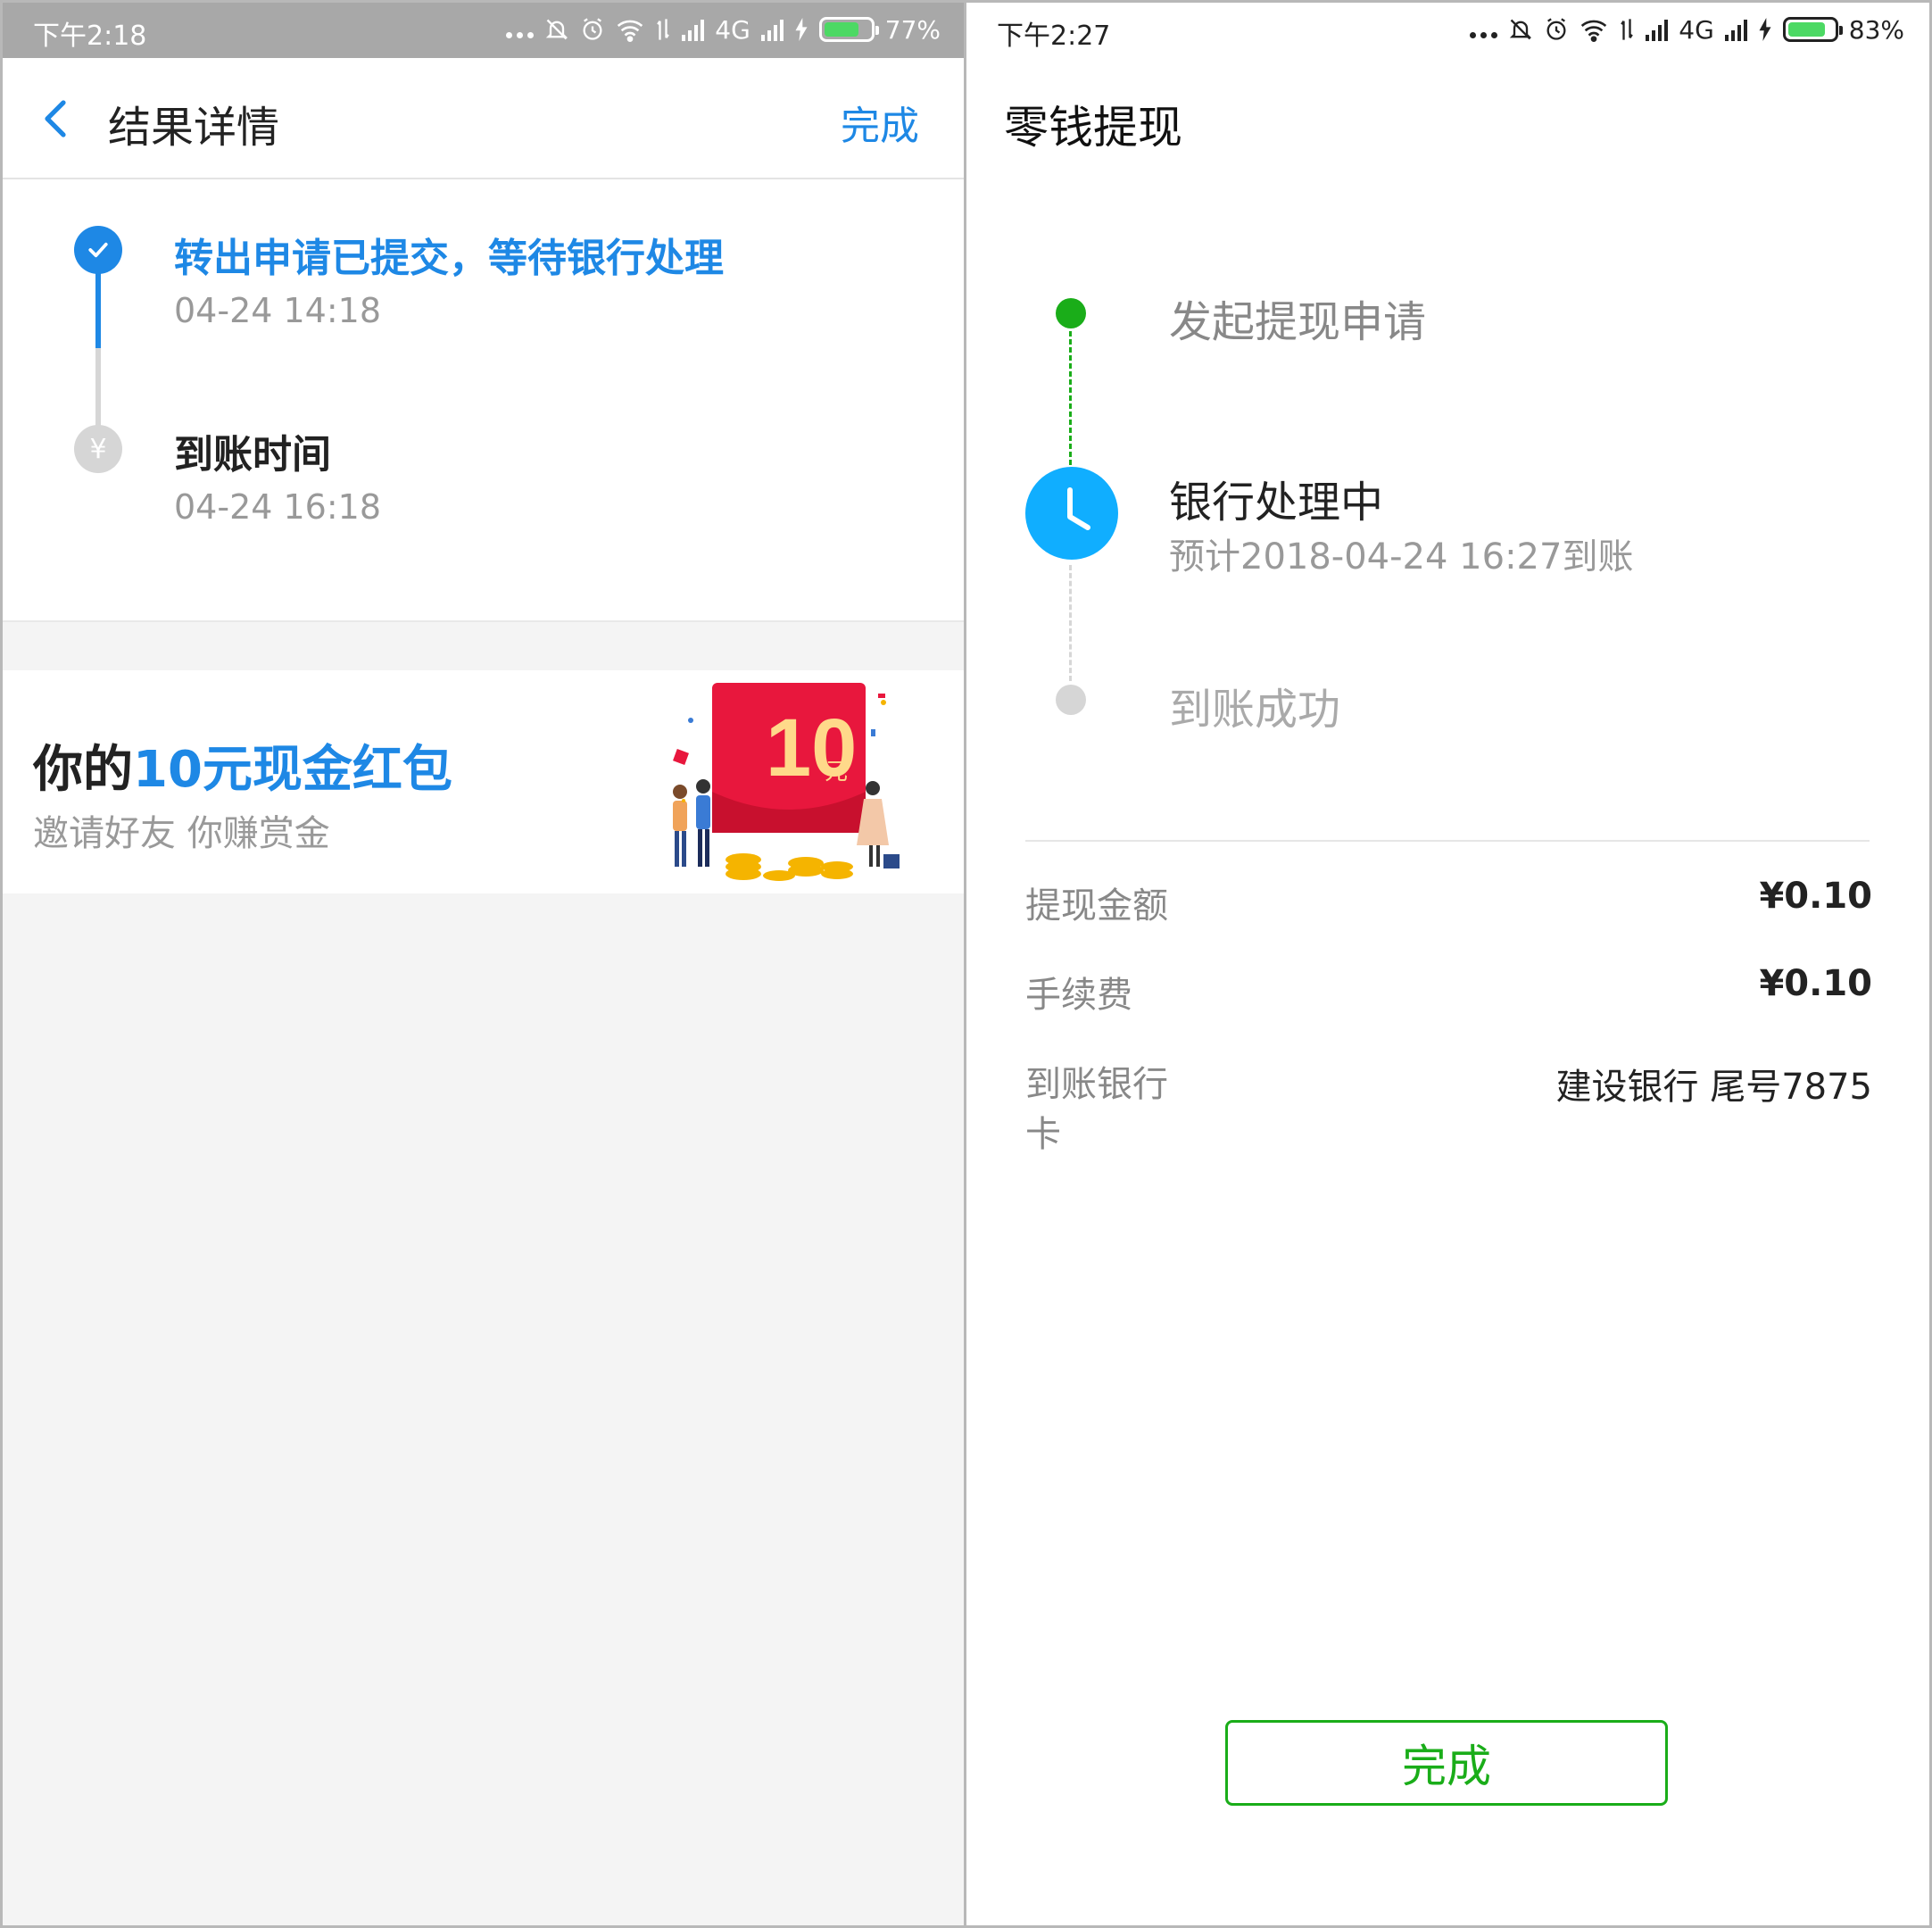 This screenshot has width=1932, height=1928. I want to click on timeline-step-initiated: 发起提现申请, so click(1298, 322).